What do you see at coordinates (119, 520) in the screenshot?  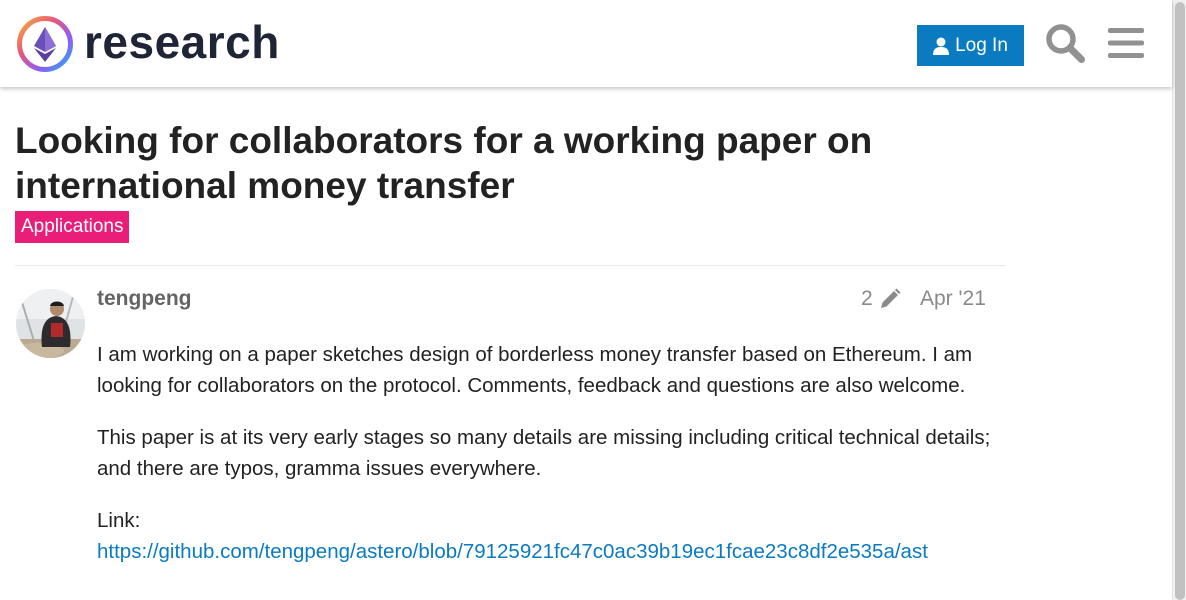 I see `link-label: Link:` at bounding box center [119, 520].